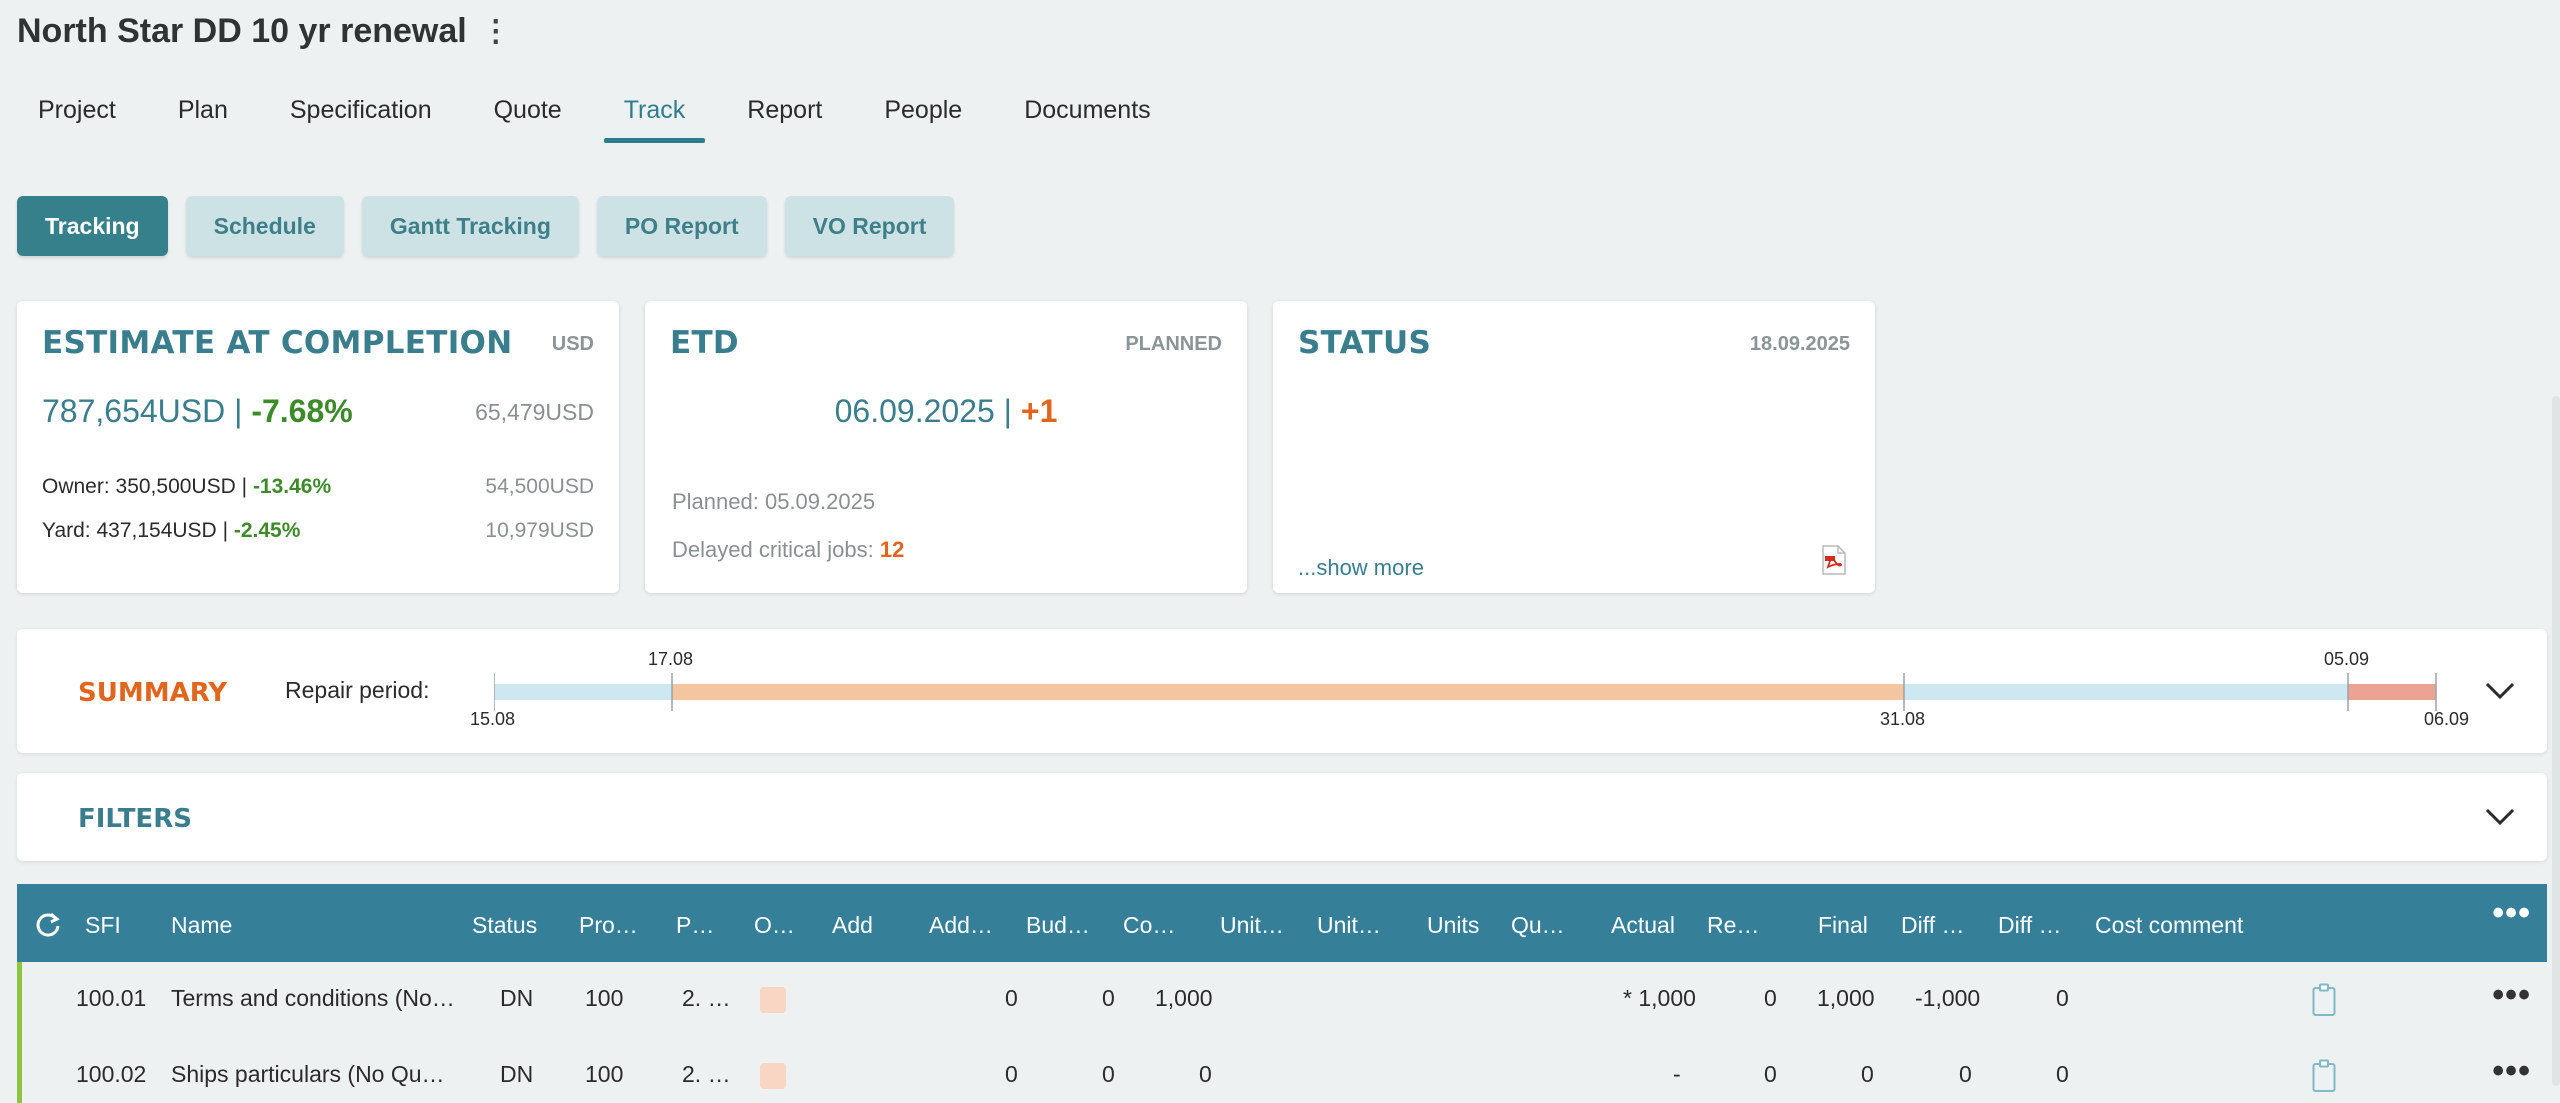 The image size is (2560, 1103). What do you see at coordinates (892, 549) in the screenshot?
I see `etd-delayed-count: 12` at bounding box center [892, 549].